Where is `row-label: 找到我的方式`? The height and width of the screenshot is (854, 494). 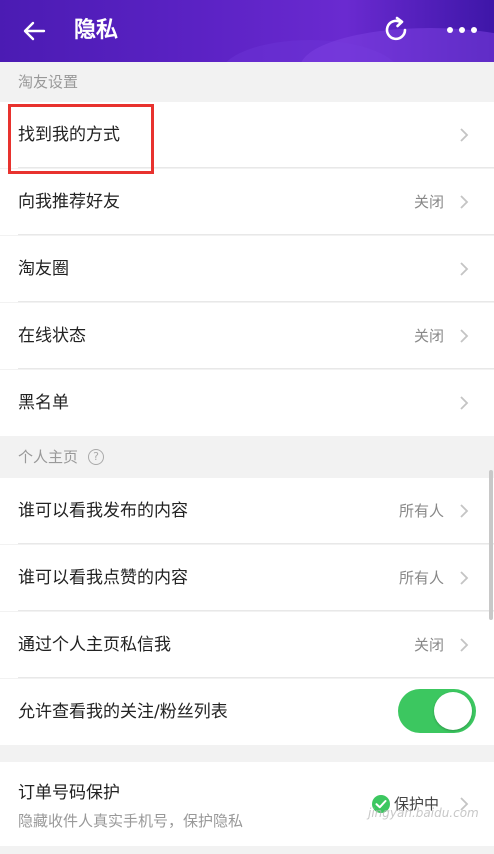 row-label: 找到我的方式 is located at coordinates (69, 135).